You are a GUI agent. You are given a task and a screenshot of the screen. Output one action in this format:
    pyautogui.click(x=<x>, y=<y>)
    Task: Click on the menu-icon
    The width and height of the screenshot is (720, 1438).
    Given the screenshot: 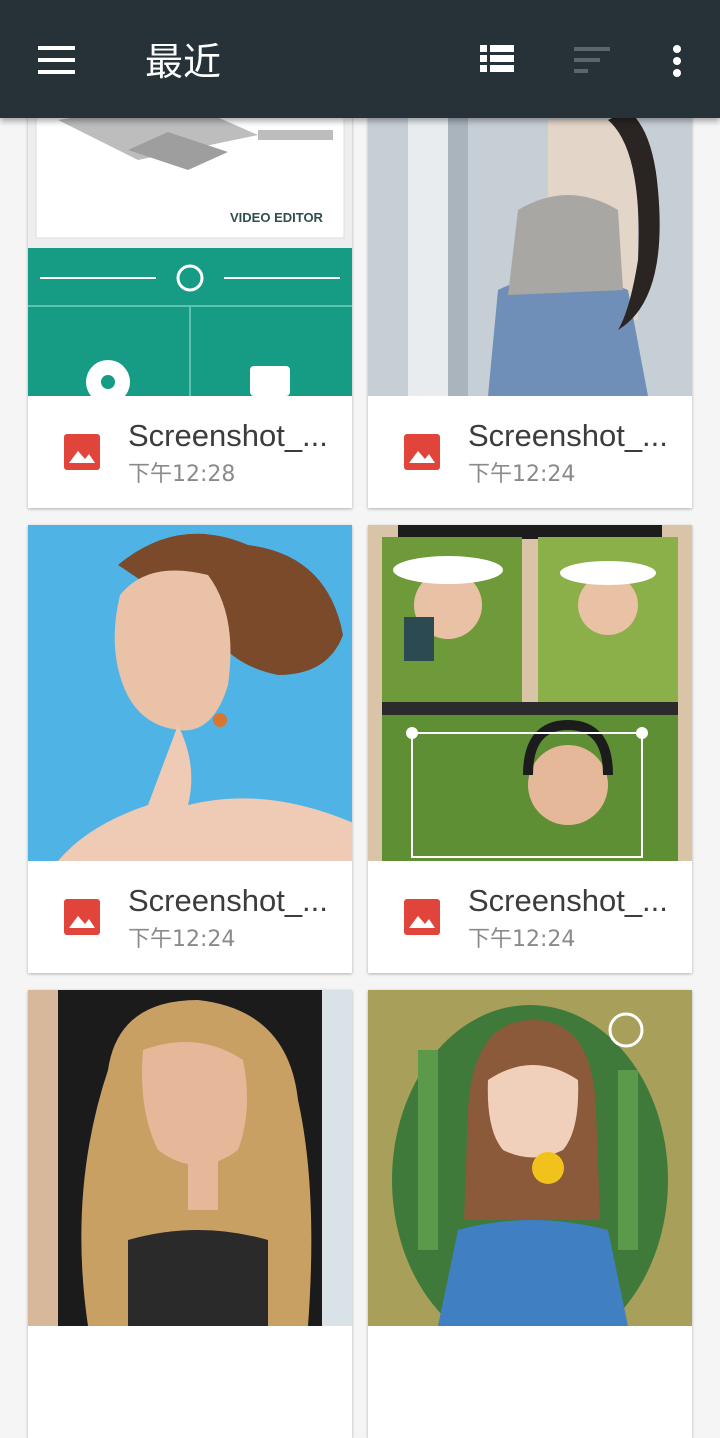 What is the action you would take?
    pyautogui.click(x=56, y=60)
    